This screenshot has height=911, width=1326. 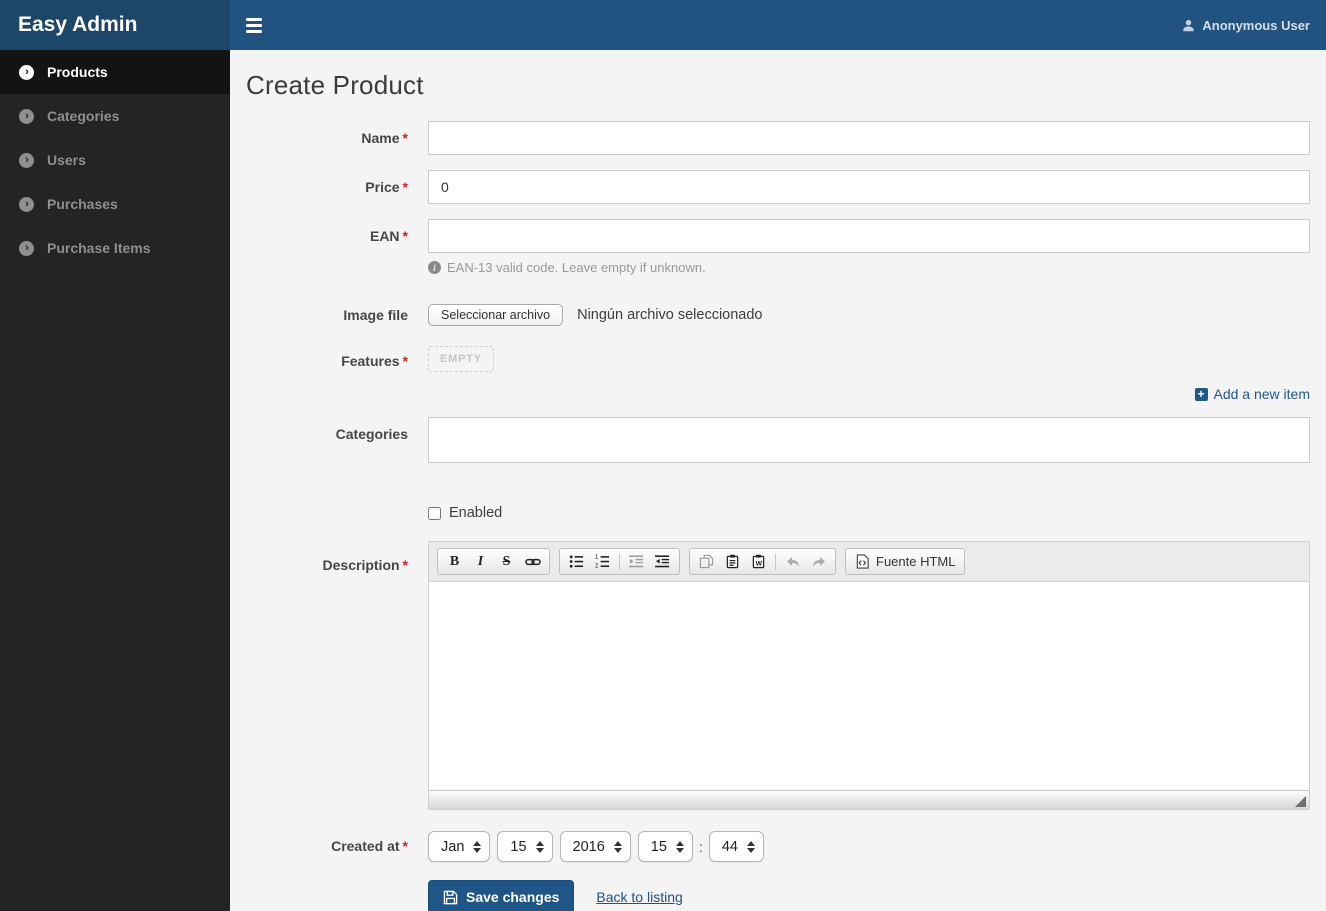 I want to click on bold-icon: B, so click(x=454, y=561).